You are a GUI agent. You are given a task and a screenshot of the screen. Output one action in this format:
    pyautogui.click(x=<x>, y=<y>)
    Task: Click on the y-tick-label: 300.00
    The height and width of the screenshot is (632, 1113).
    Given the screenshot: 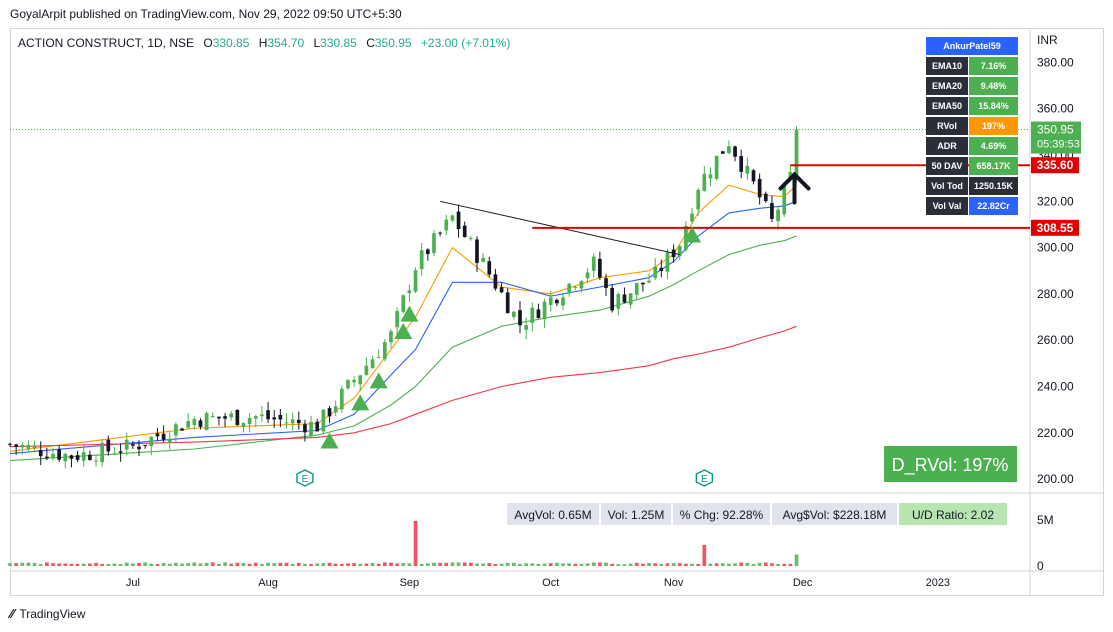 What is the action you would take?
    pyautogui.click(x=1055, y=248)
    